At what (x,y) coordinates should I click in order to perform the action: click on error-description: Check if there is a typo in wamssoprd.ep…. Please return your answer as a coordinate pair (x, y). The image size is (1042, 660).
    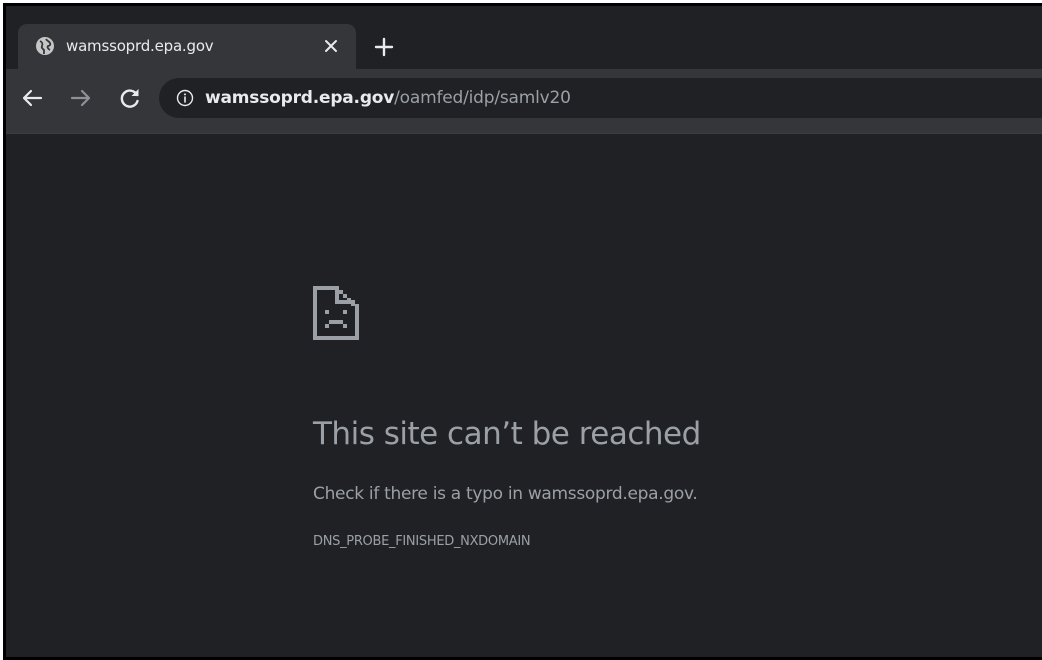
    Looking at the image, I should click on (505, 494).